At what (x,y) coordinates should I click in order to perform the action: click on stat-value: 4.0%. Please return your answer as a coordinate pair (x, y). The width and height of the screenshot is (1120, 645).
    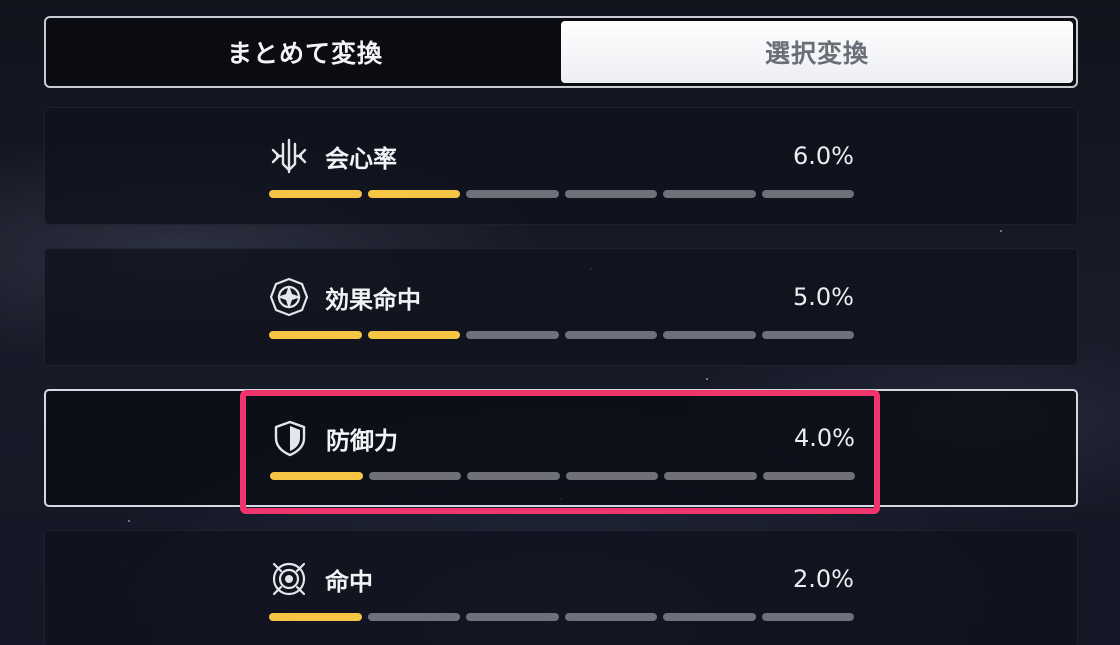
    Looking at the image, I should click on (824, 438).